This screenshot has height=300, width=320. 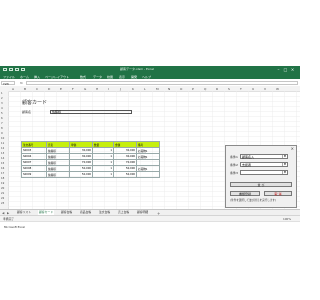 What do you see at coordinates (2, 203) in the screenshot?
I see `row-header: 23` at bounding box center [2, 203].